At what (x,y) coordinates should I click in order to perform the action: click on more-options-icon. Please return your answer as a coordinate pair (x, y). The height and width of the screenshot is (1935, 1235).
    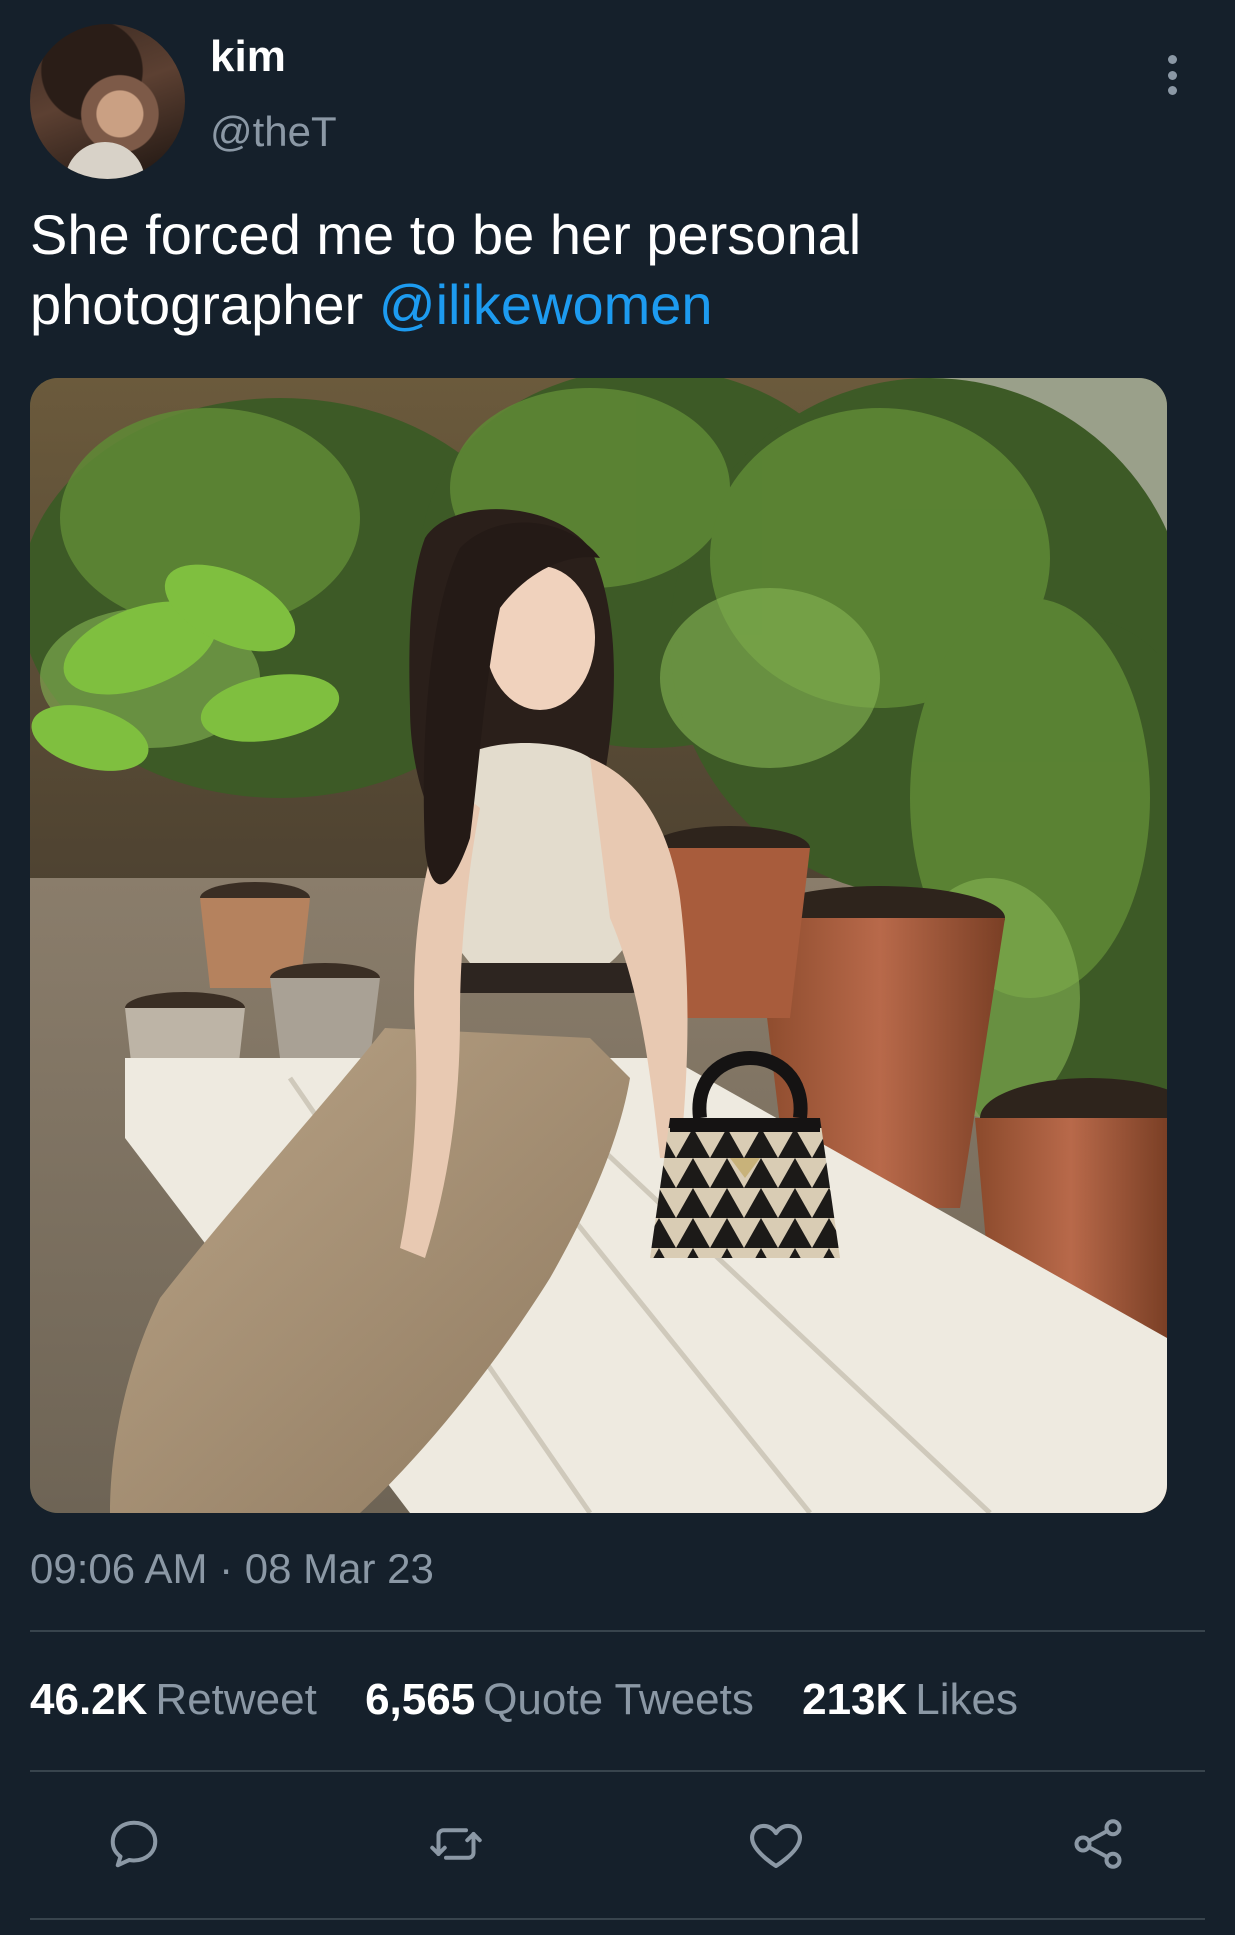
    Looking at the image, I should click on (1172, 75).